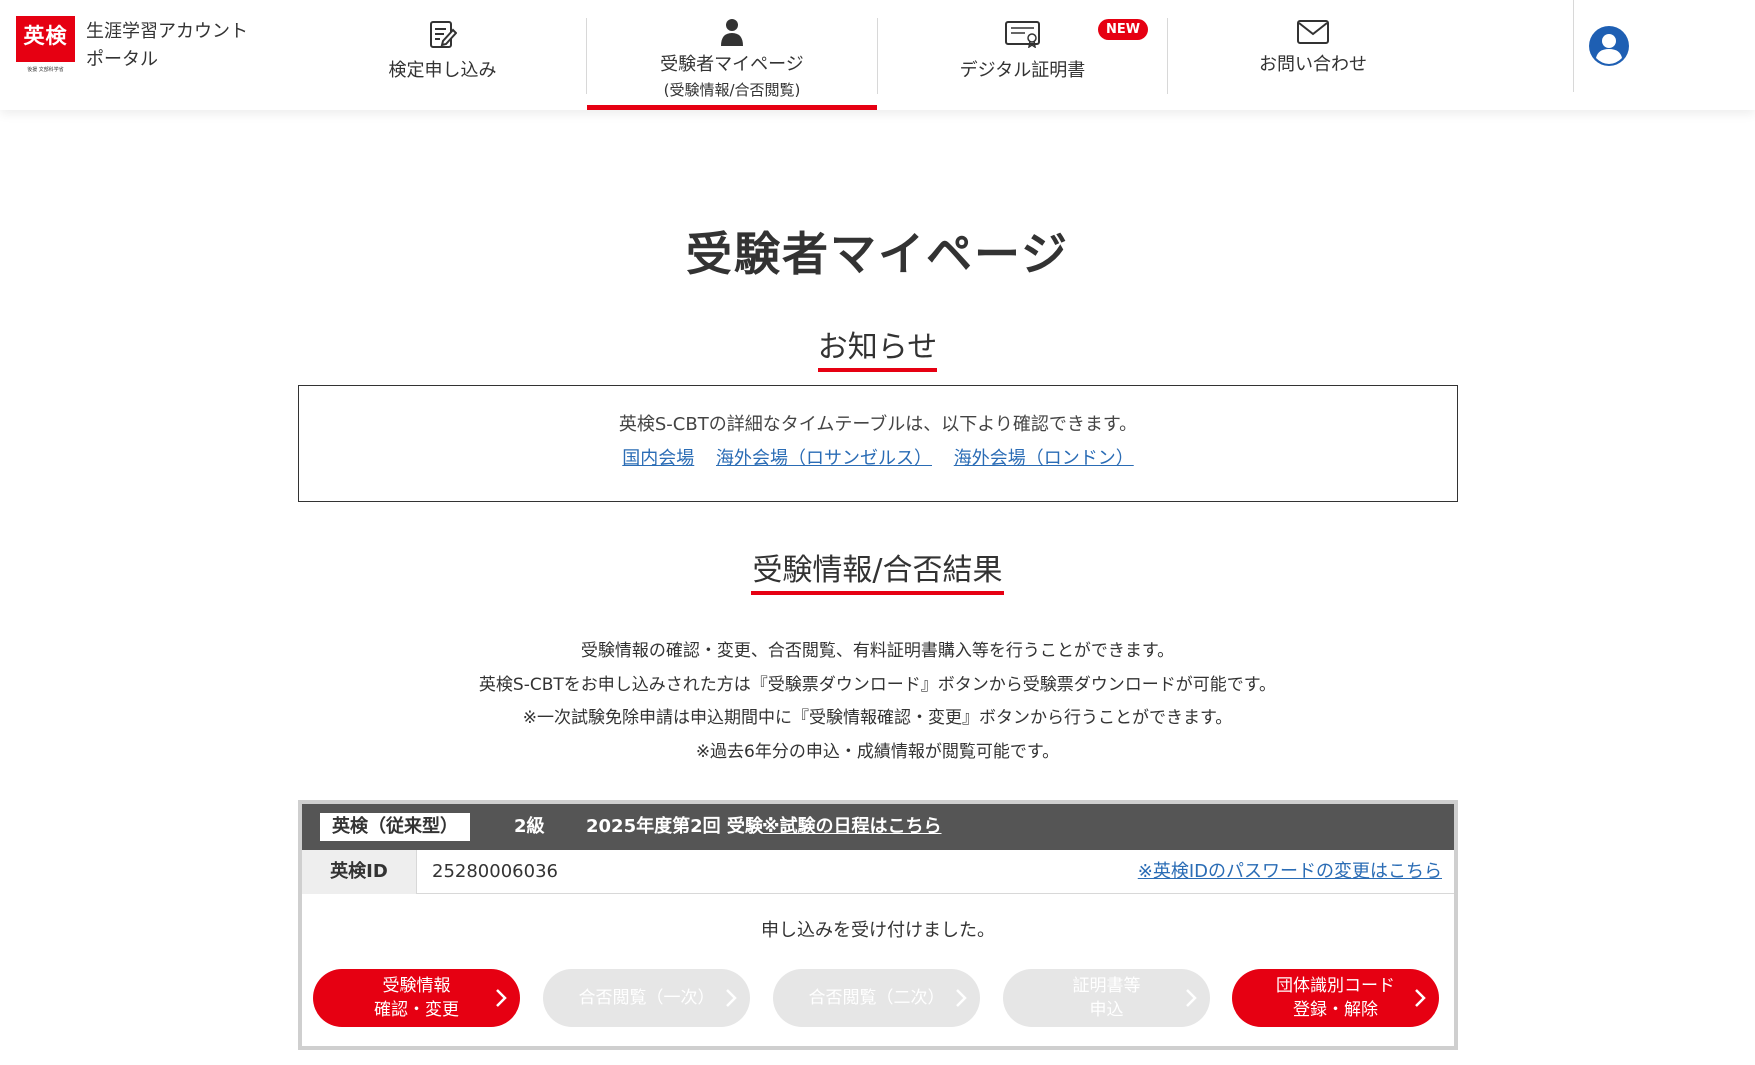  What do you see at coordinates (1335, 1010) in the screenshot?
I see `button-label-line2: 登録・解除` at bounding box center [1335, 1010].